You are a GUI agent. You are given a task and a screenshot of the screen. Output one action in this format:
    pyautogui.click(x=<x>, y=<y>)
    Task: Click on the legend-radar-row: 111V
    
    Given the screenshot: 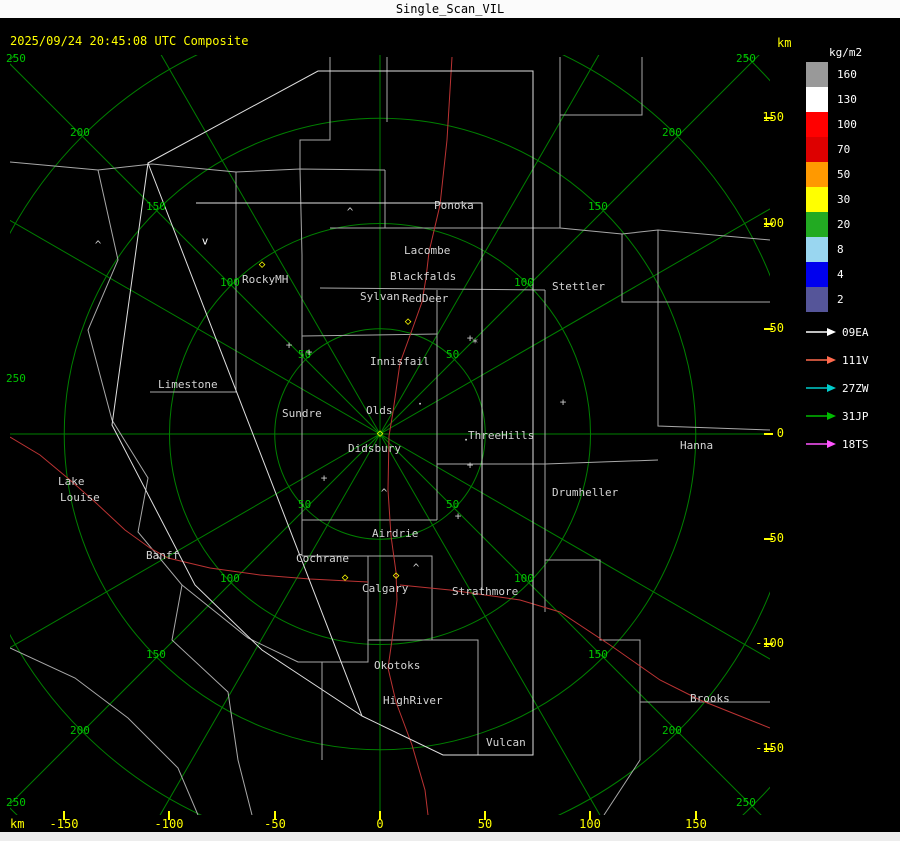 What is the action you would take?
    pyautogui.click(x=837, y=360)
    